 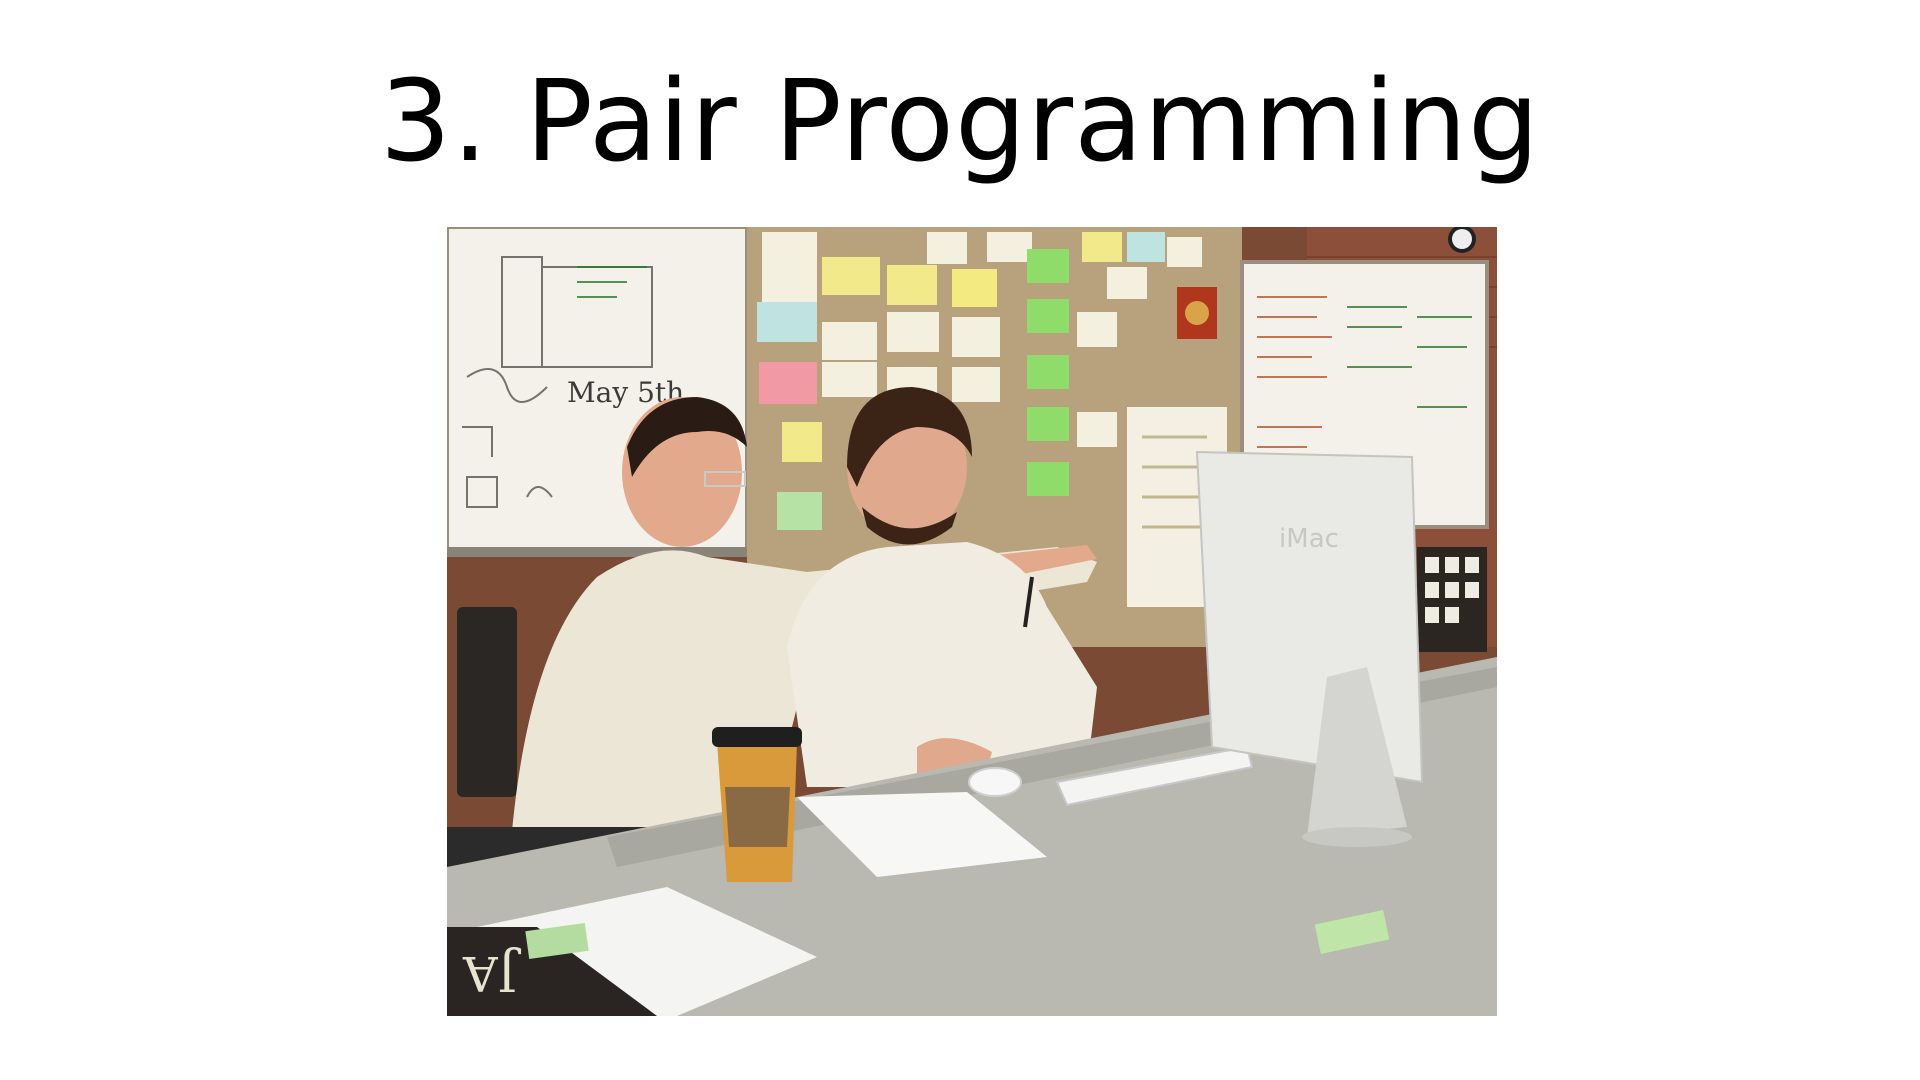 I want to click on office-chair, so click(x=487, y=702).